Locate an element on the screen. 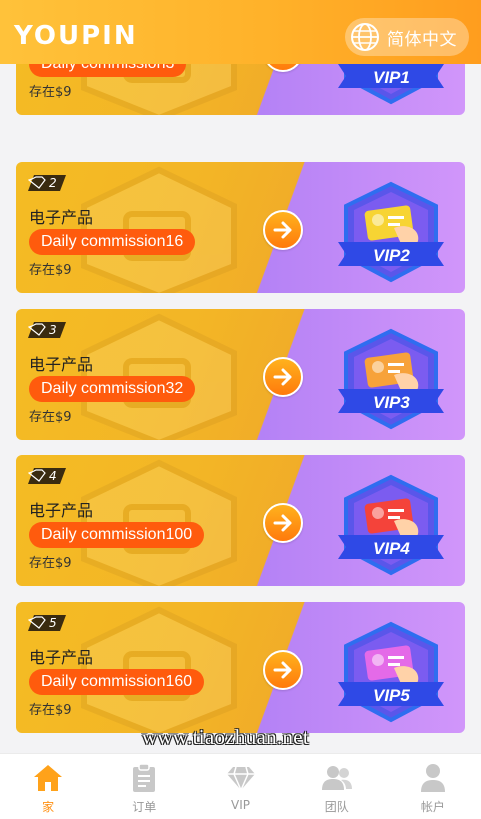 The image size is (481, 819). tier-number: 4 is located at coordinates (53, 476).